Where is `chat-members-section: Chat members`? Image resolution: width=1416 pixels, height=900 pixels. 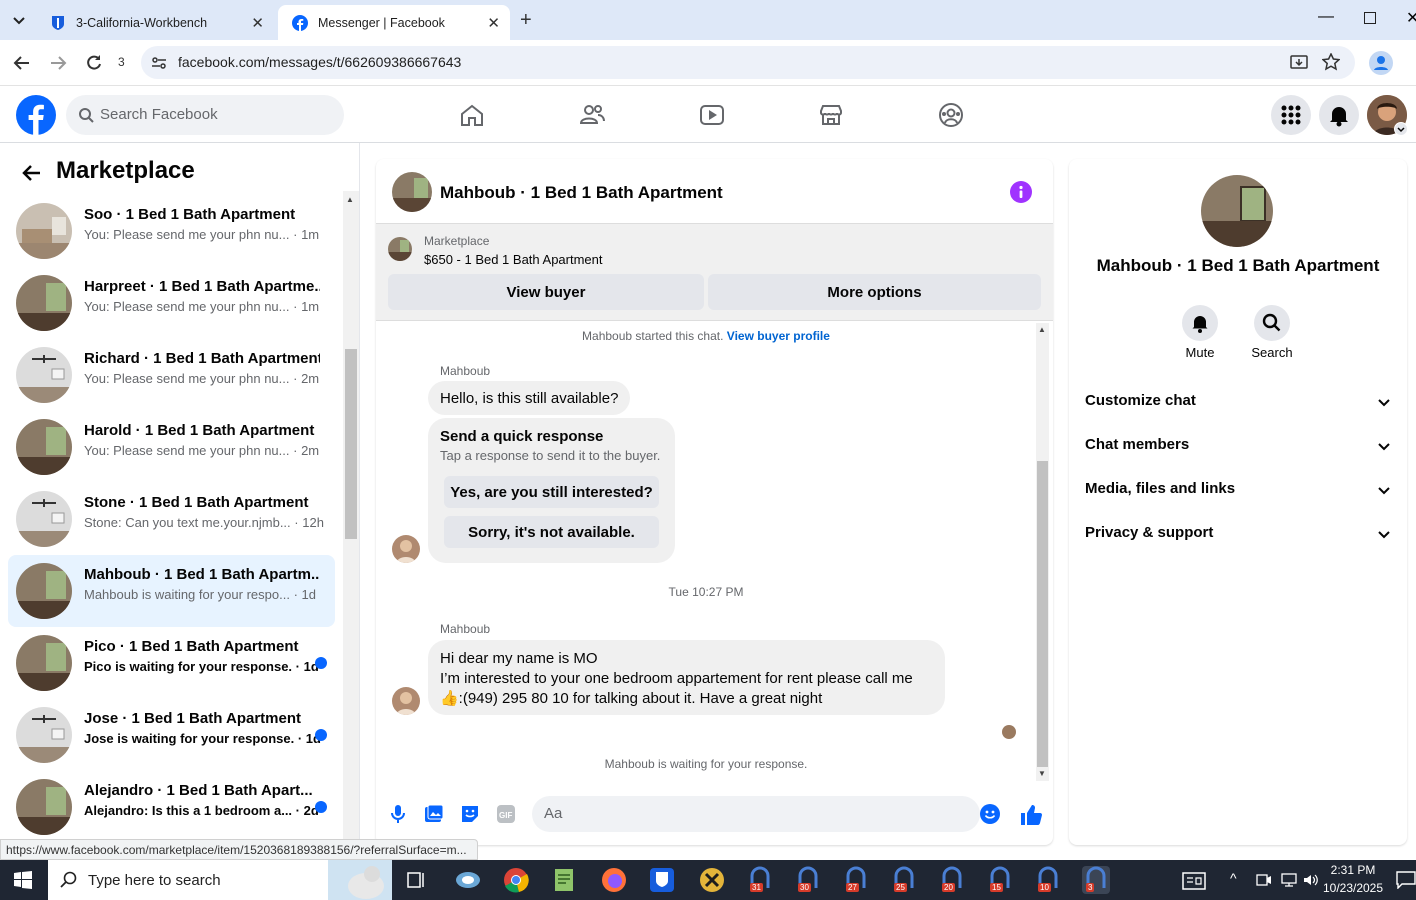 chat-members-section: Chat members is located at coordinates (1238, 448).